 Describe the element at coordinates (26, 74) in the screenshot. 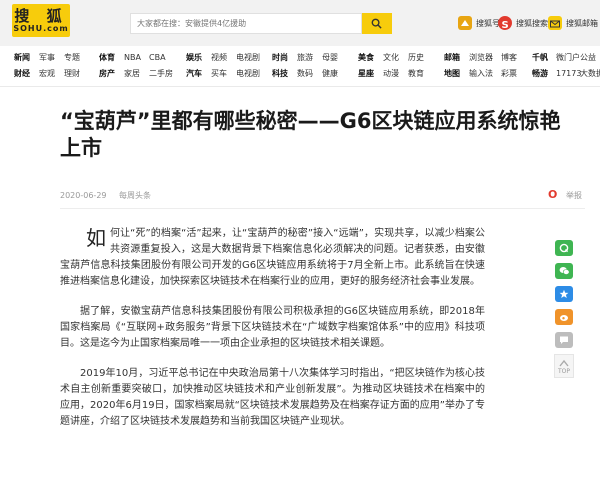

I see `channel-link: 财经` at that location.